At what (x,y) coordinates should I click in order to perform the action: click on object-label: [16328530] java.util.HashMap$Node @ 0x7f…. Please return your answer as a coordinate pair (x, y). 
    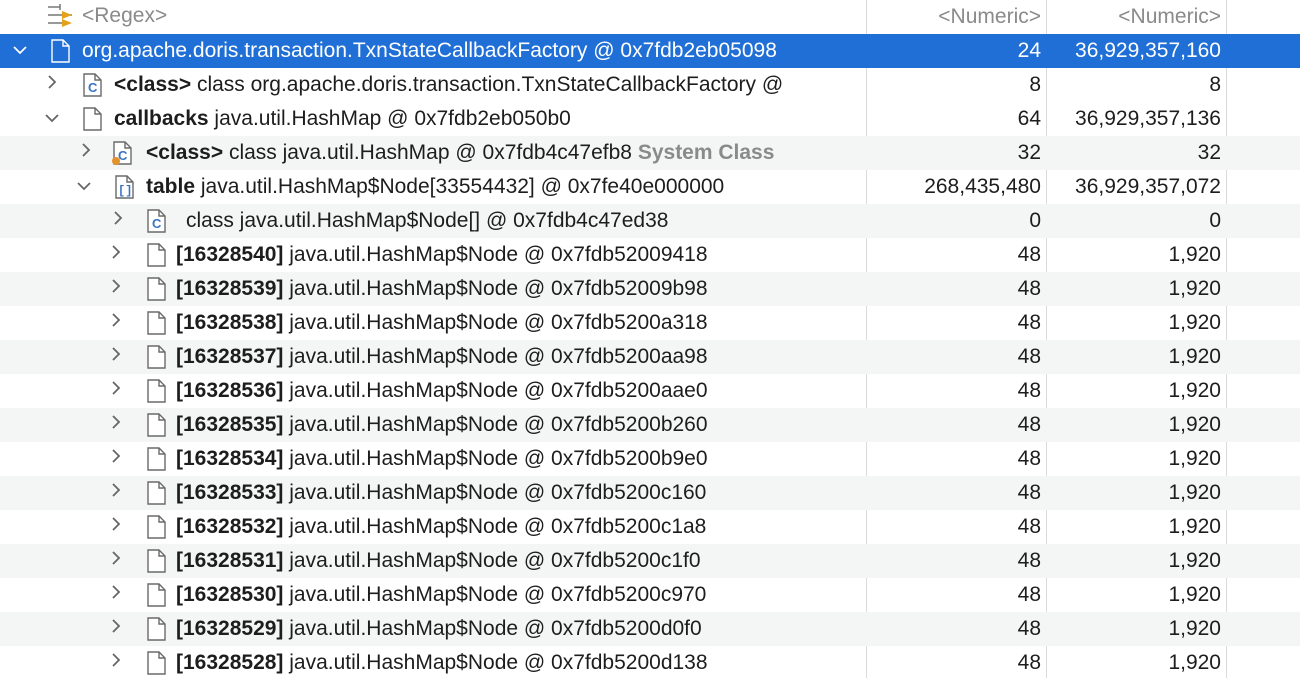
    Looking at the image, I should click on (441, 595).